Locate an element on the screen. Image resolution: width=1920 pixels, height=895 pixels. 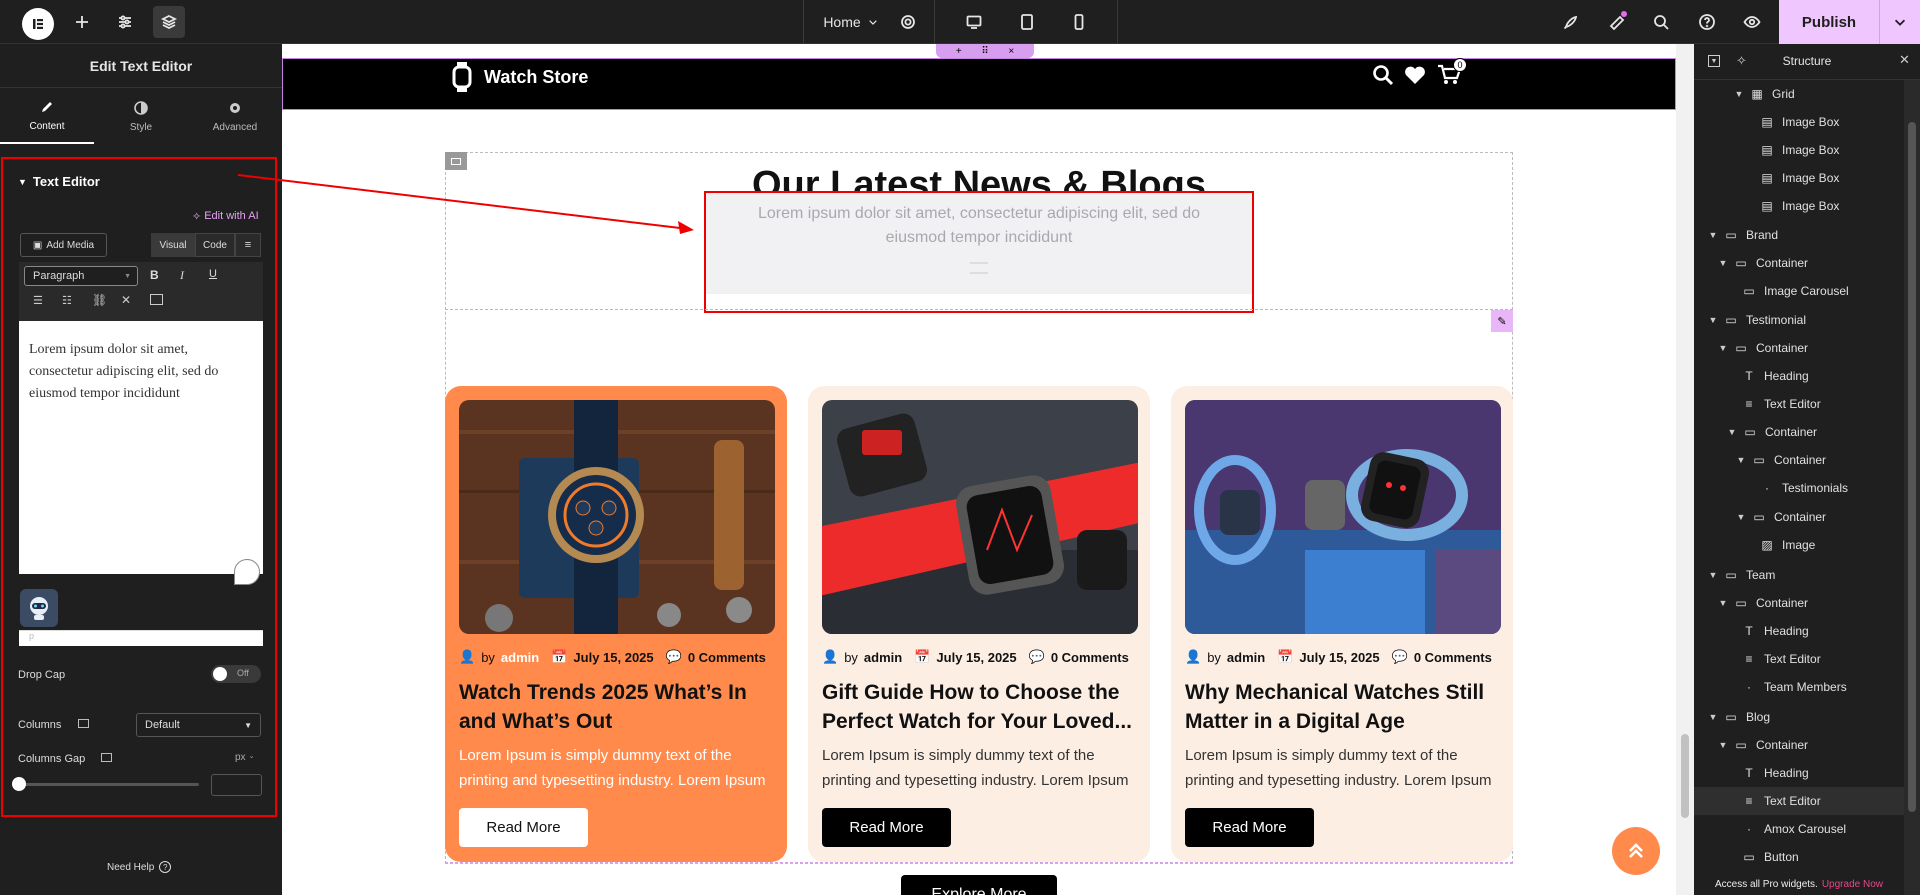
italic-icon: I is located at coordinates (182, 275).